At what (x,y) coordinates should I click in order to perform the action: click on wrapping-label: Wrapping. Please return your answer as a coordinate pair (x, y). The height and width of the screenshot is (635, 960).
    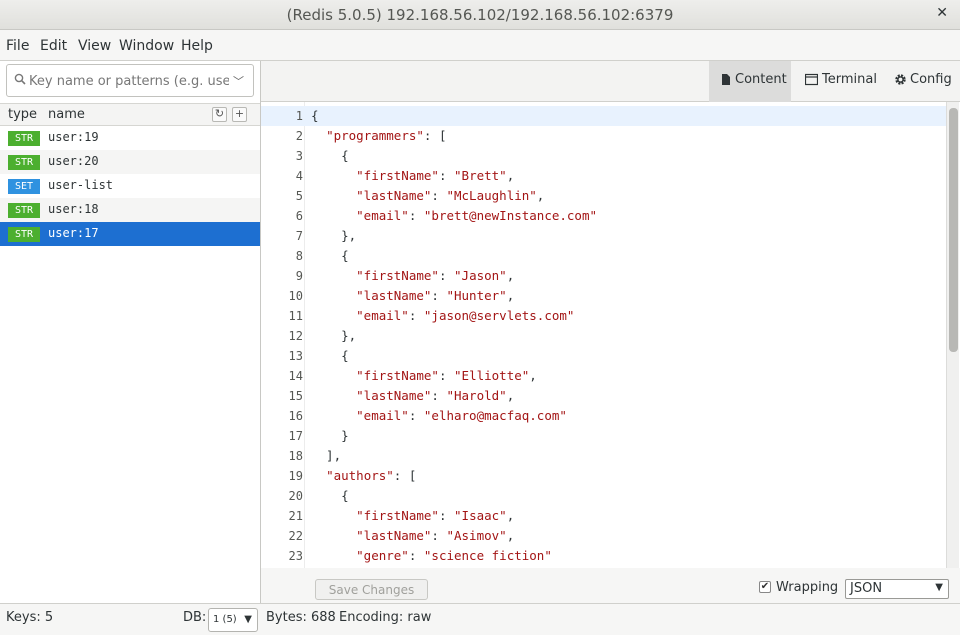
    Looking at the image, I should click on (807, 587).